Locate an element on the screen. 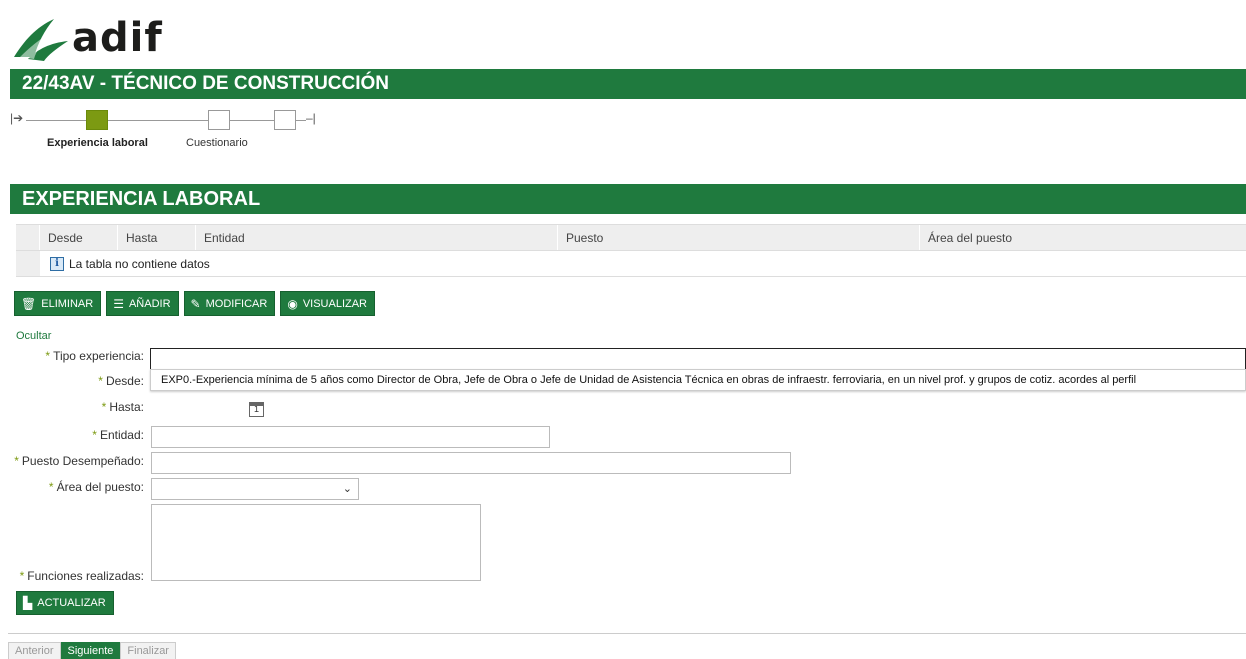 This screenshot has height=659, width=1246. save-icon: ▙ is located at coordinates (28, 603).